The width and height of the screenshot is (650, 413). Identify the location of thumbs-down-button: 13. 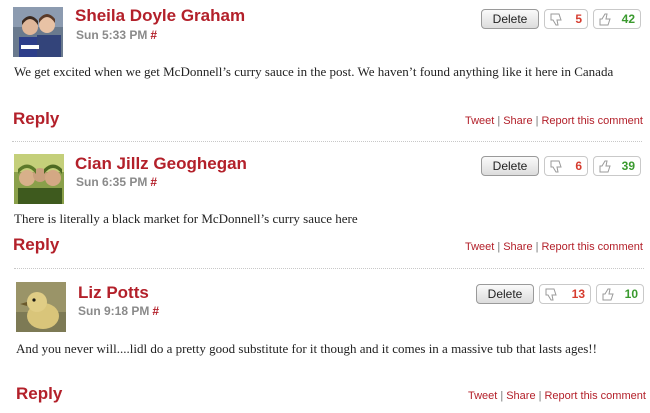
(565, 294).